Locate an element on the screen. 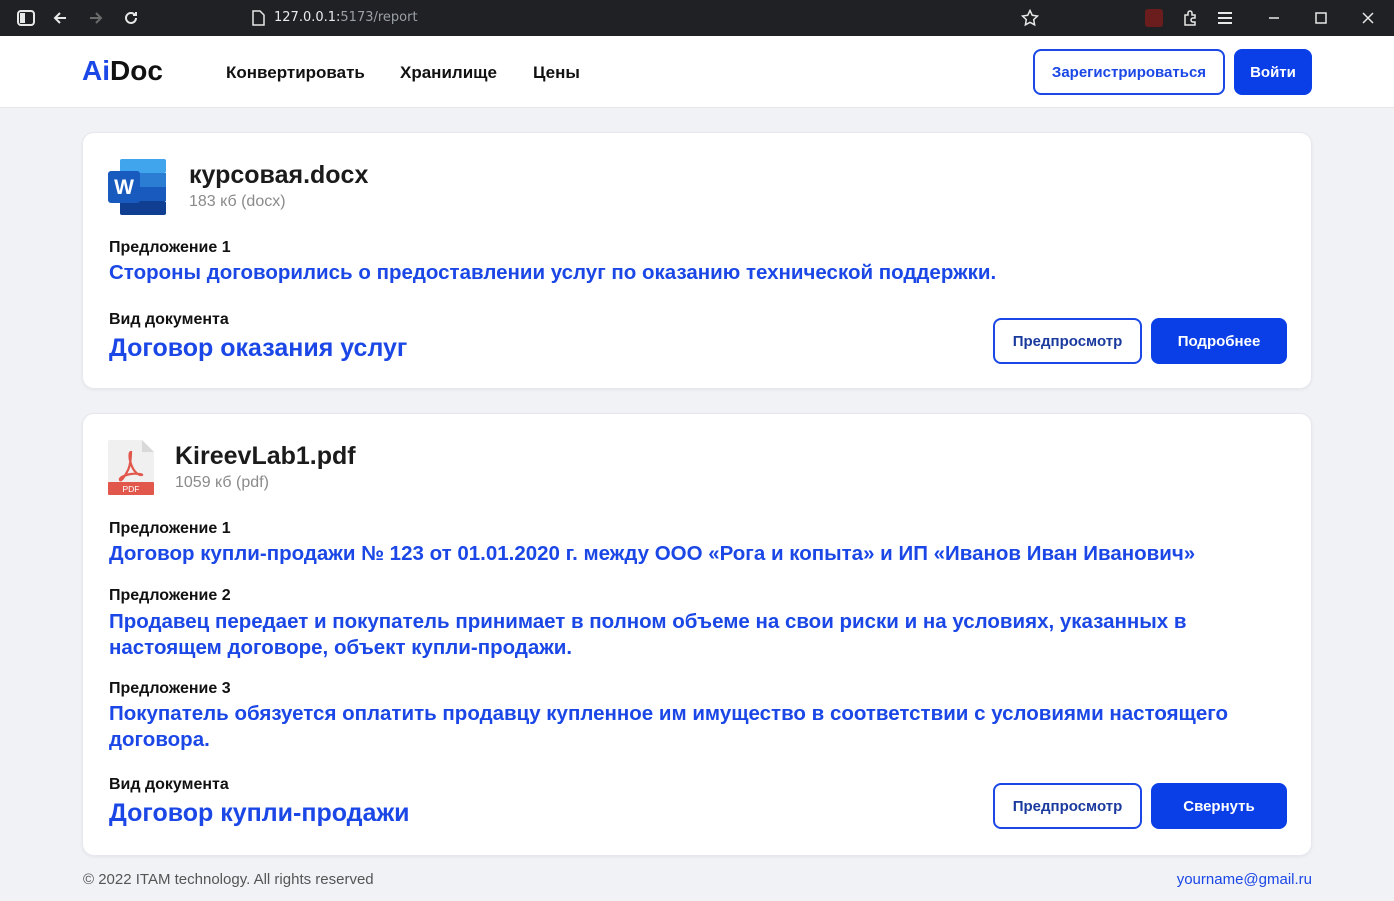  back-arrow-icon is located at coordinates (60, 18).